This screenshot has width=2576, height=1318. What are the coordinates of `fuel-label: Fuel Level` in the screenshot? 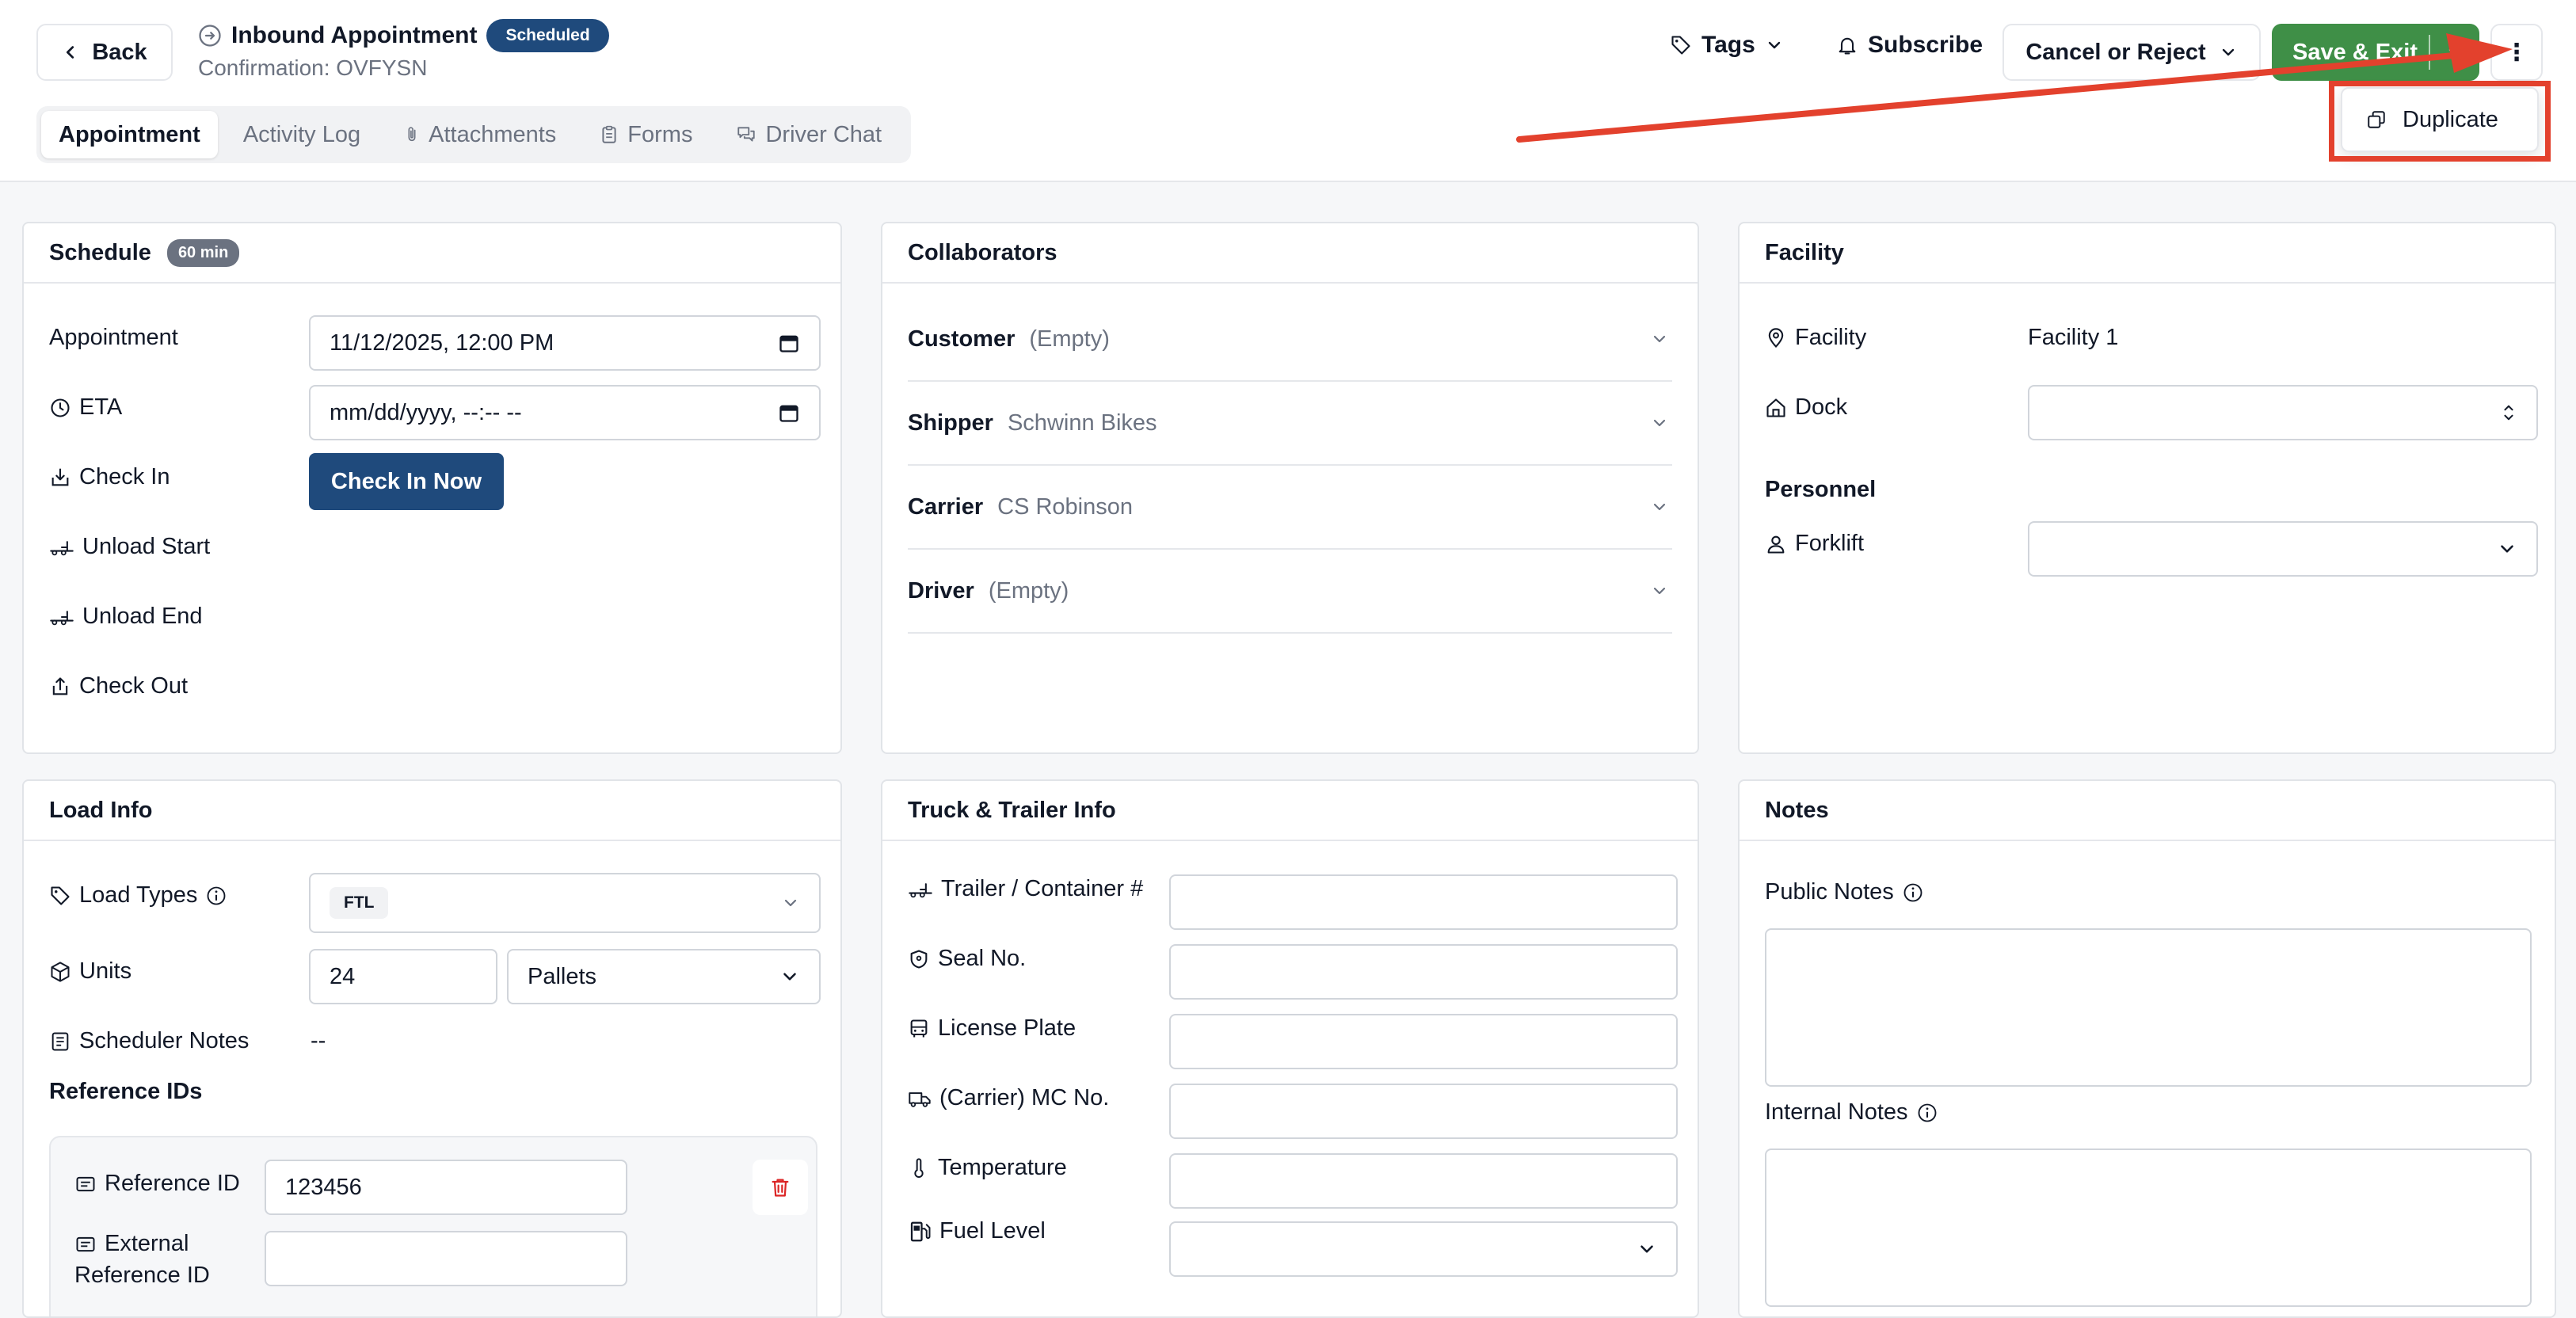 It's located at (993, 1231).